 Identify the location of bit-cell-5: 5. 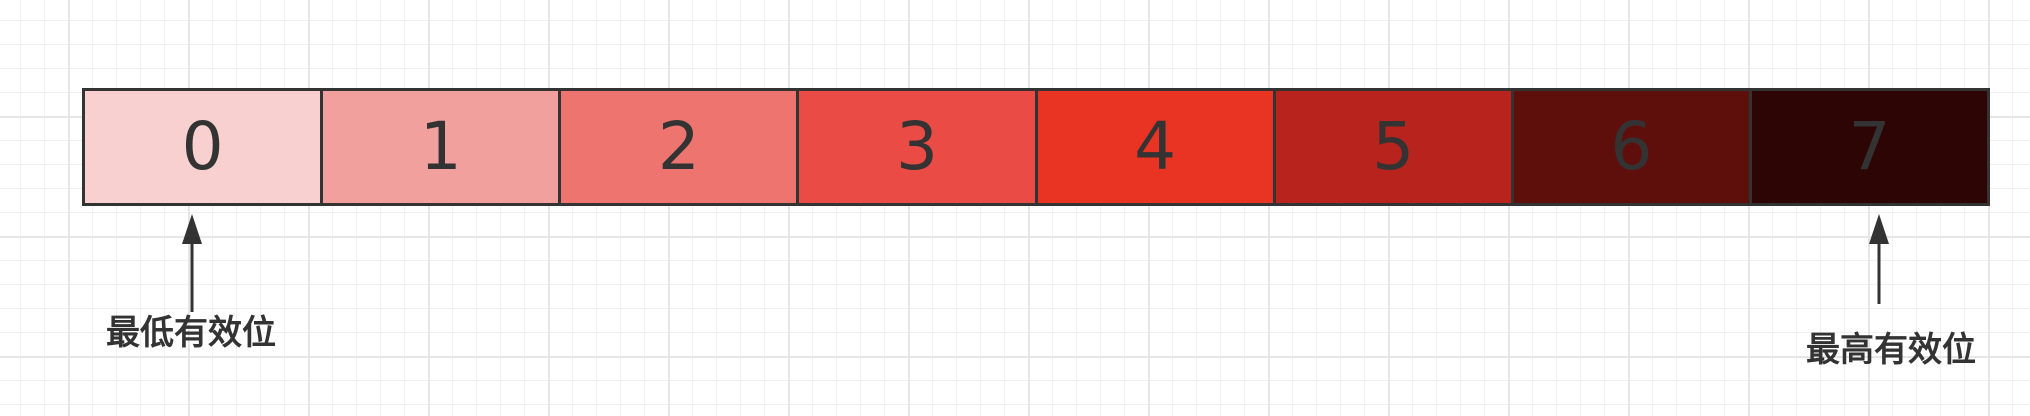
(1394, 147).